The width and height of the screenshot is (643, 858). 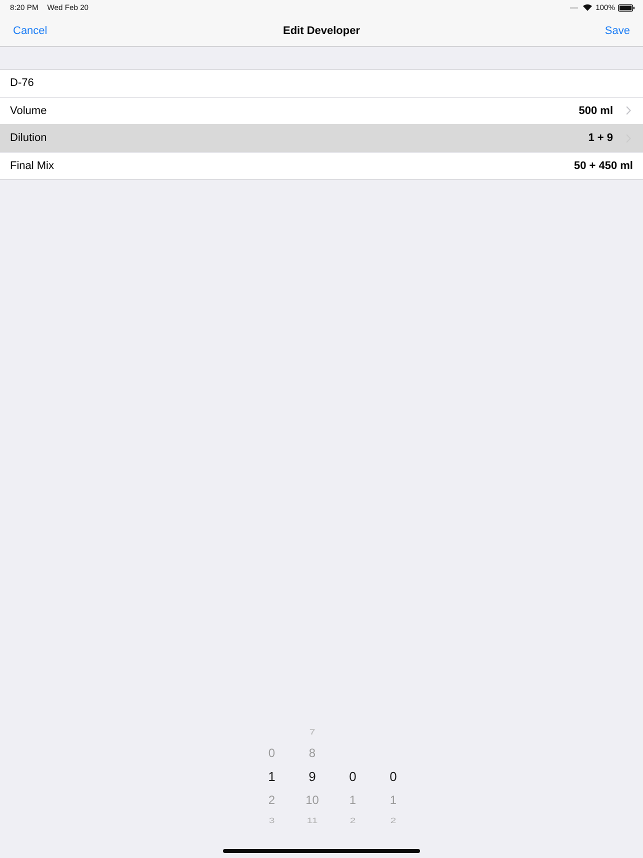 What do you see at coordinates (603, 166) in the screenshot?
I see `row-value: 50 + 450 ml` at bounding box center [603, 166].